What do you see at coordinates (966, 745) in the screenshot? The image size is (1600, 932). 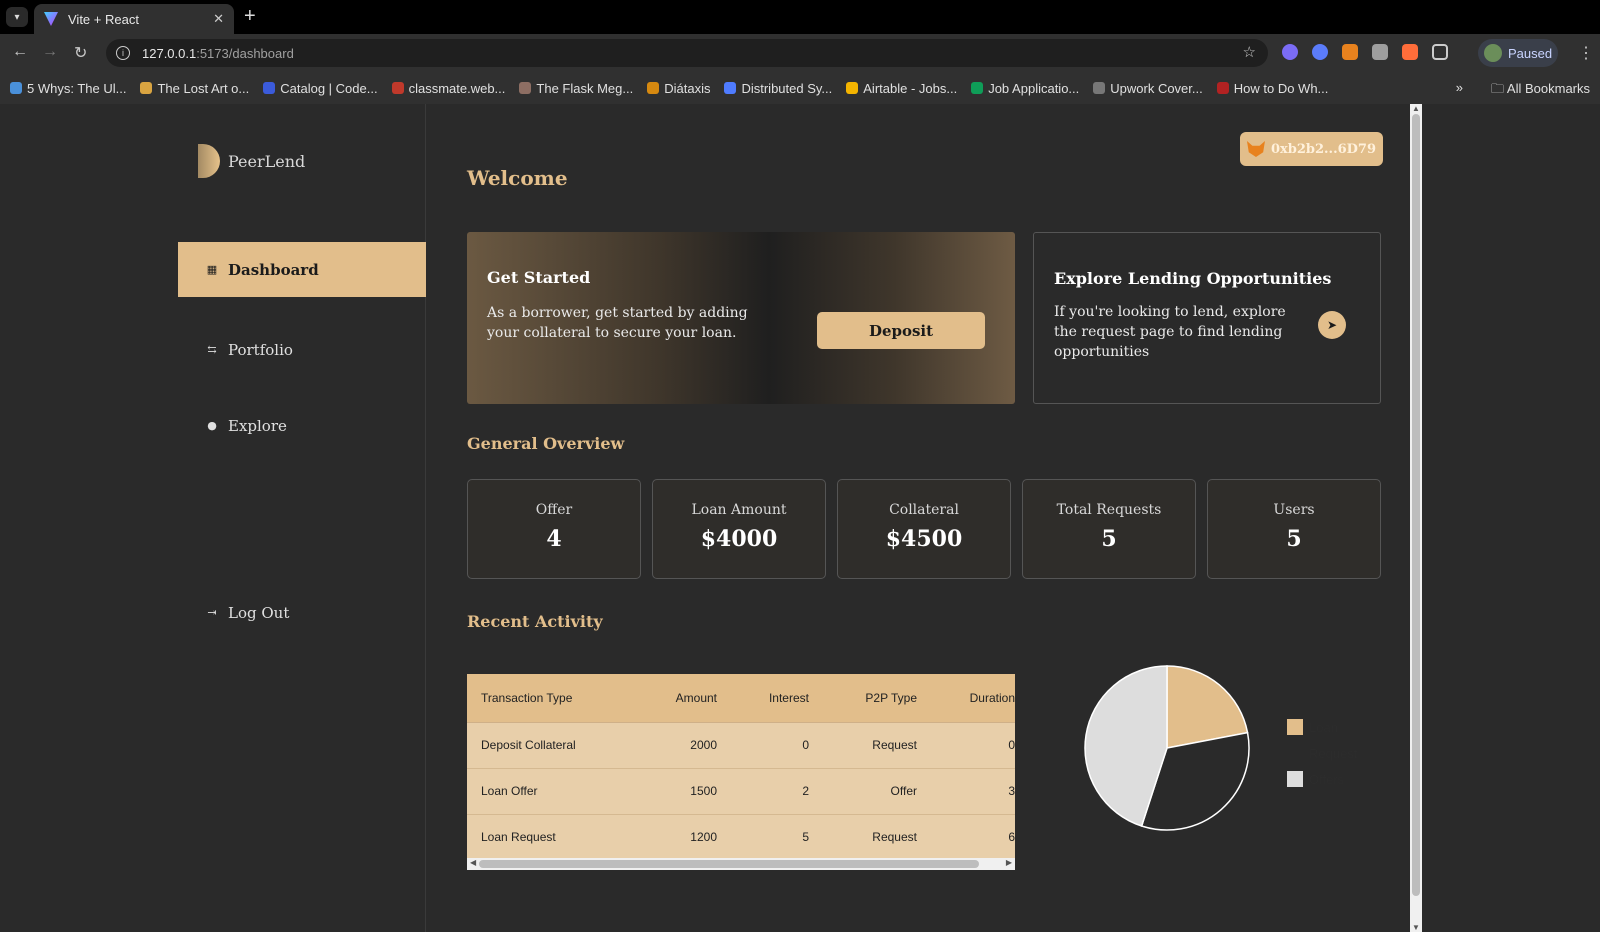 I see `table-cell: 0` at bounding box center [966, 745].